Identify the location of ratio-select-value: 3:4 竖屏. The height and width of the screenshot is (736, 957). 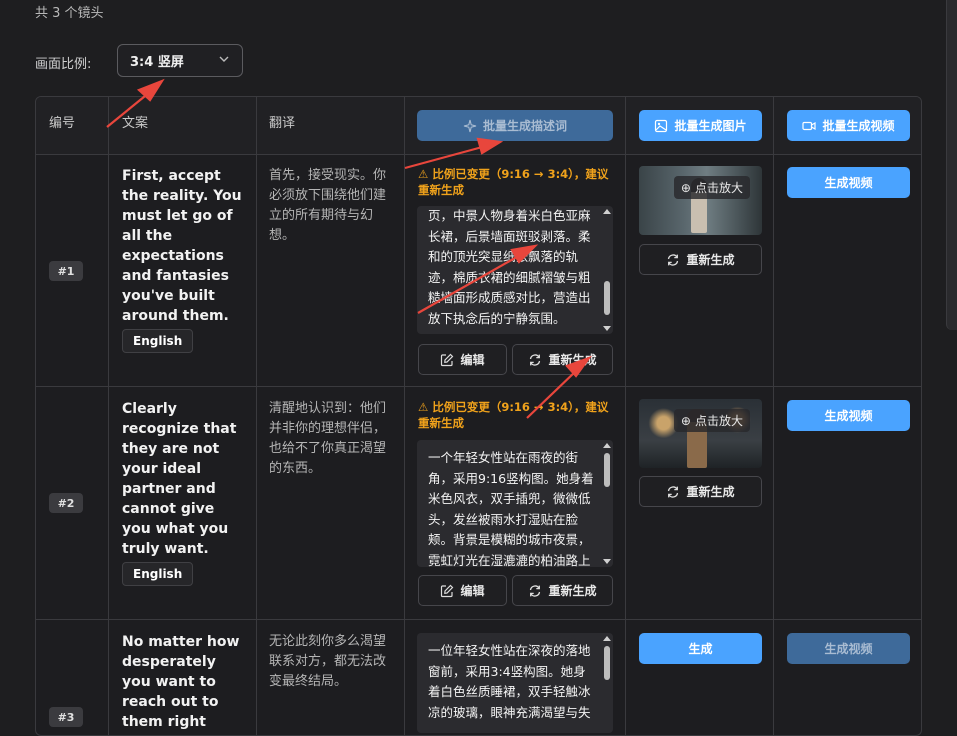
(157, 62).